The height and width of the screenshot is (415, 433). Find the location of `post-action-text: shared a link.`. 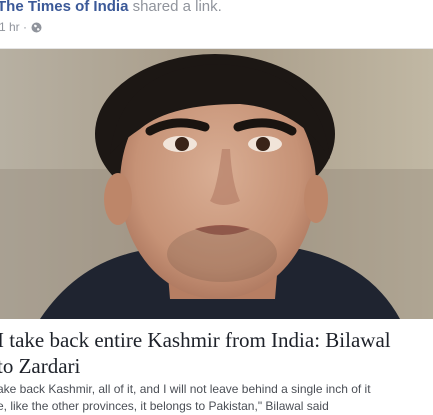

post-action-text: shared a link. is located at coordinates (177, 7).